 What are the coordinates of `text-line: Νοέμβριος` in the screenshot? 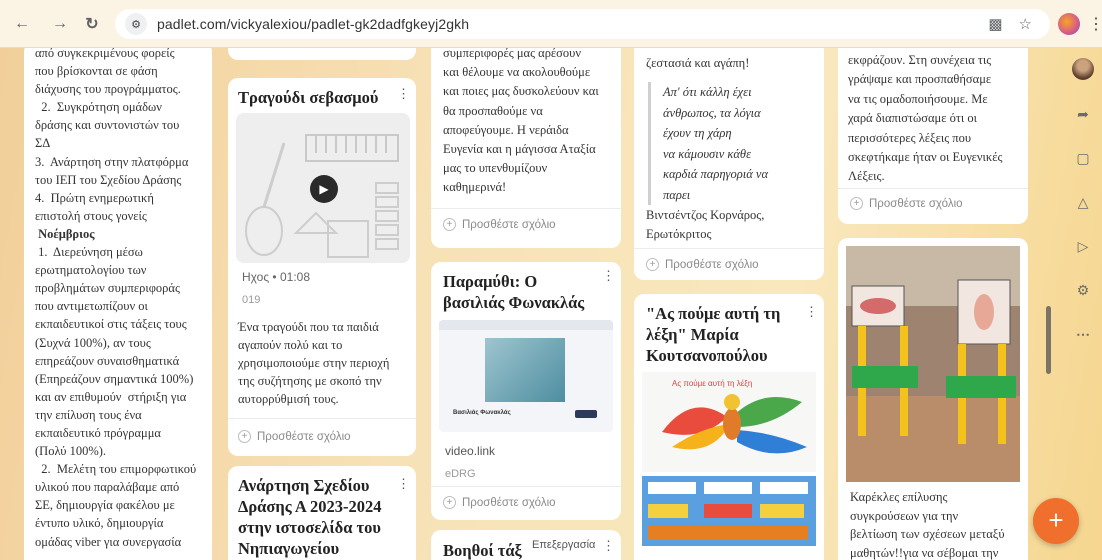 It's located at (65, 233).